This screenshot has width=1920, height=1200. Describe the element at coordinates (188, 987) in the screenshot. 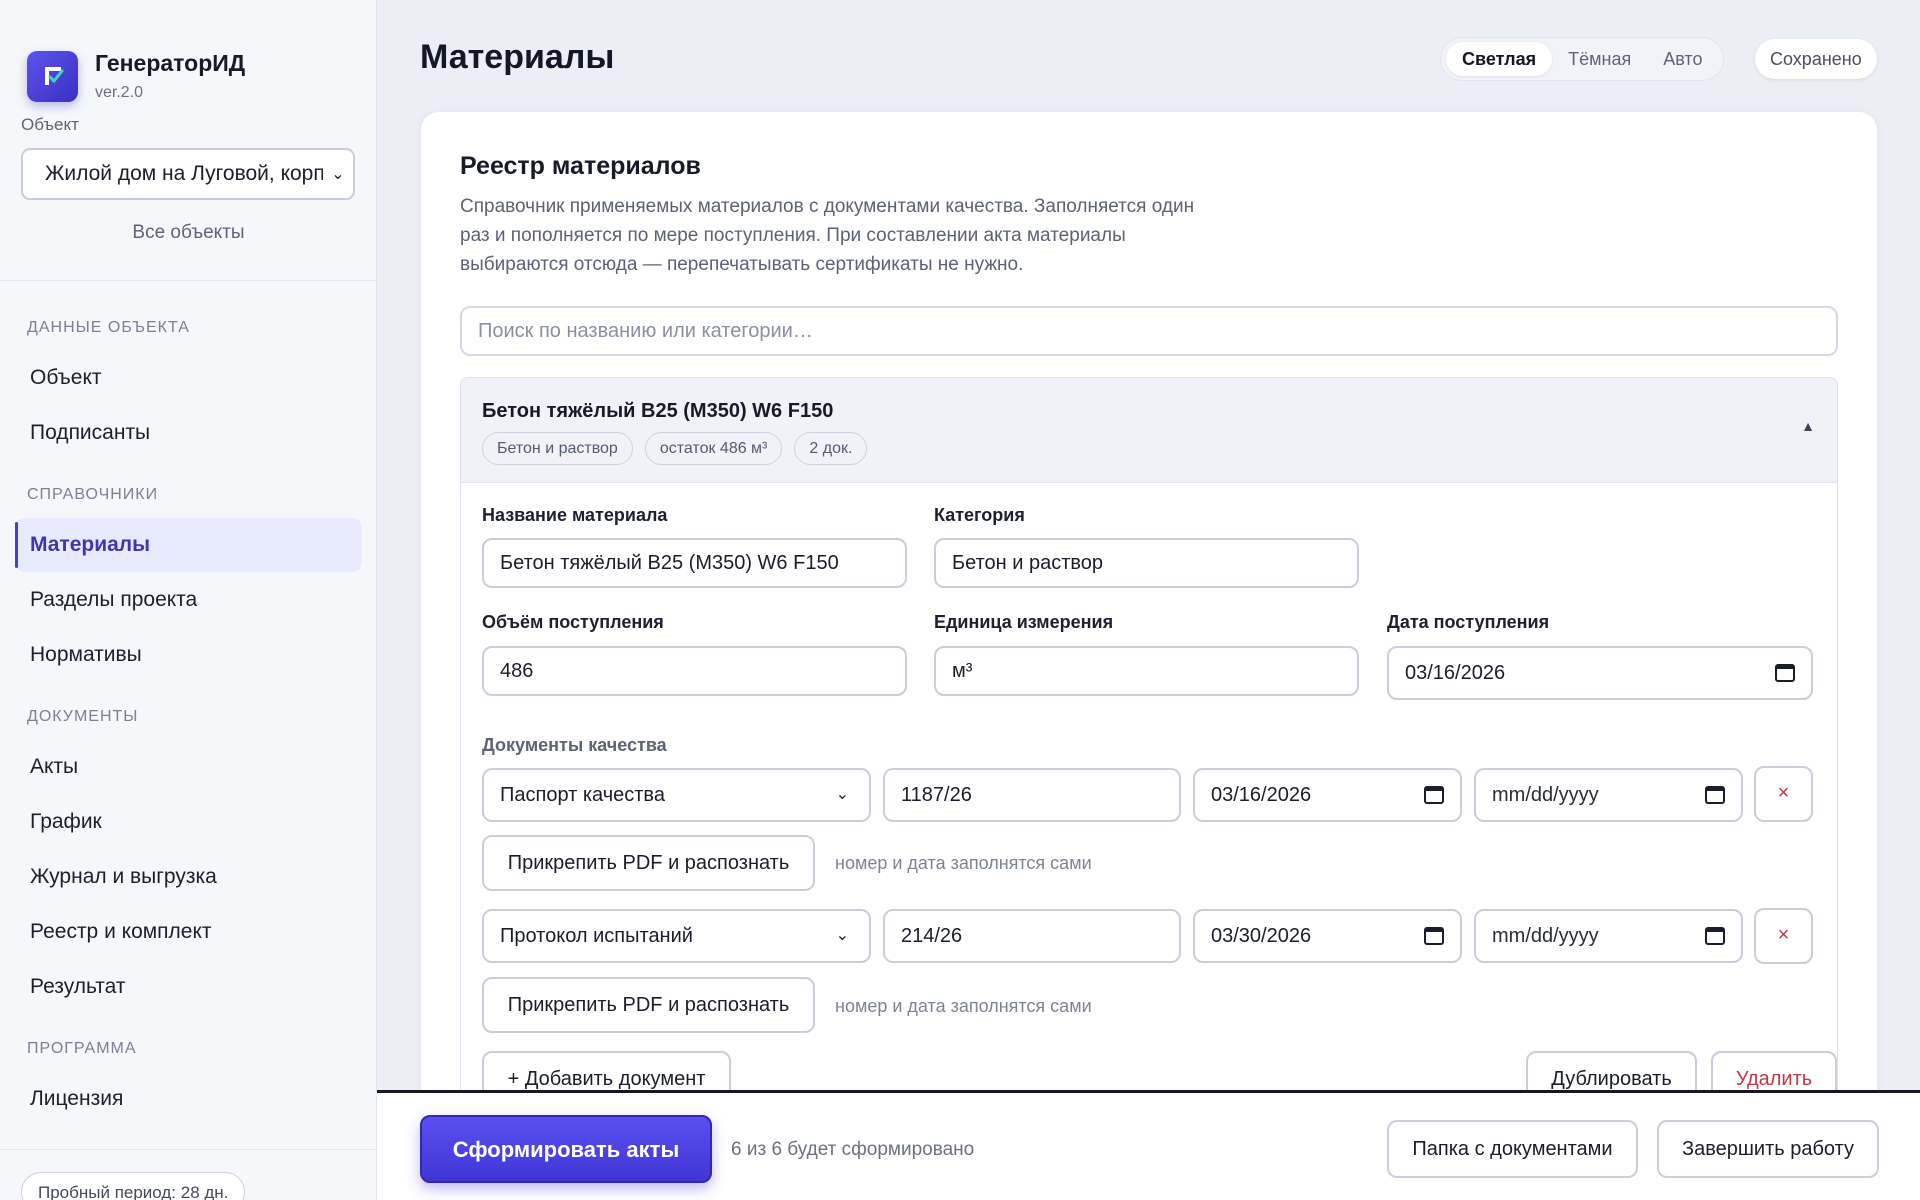

I see `sidebar-item-result: Результат` at that location.